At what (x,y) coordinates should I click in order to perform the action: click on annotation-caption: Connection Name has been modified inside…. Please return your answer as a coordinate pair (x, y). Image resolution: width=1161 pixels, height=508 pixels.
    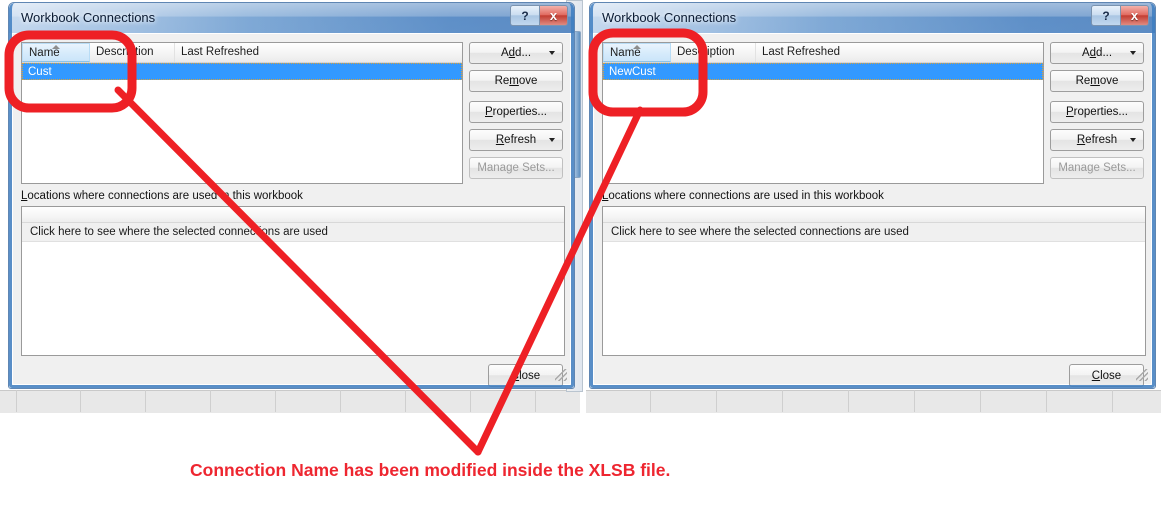
    Looking at the image, I should click on (430, 470).